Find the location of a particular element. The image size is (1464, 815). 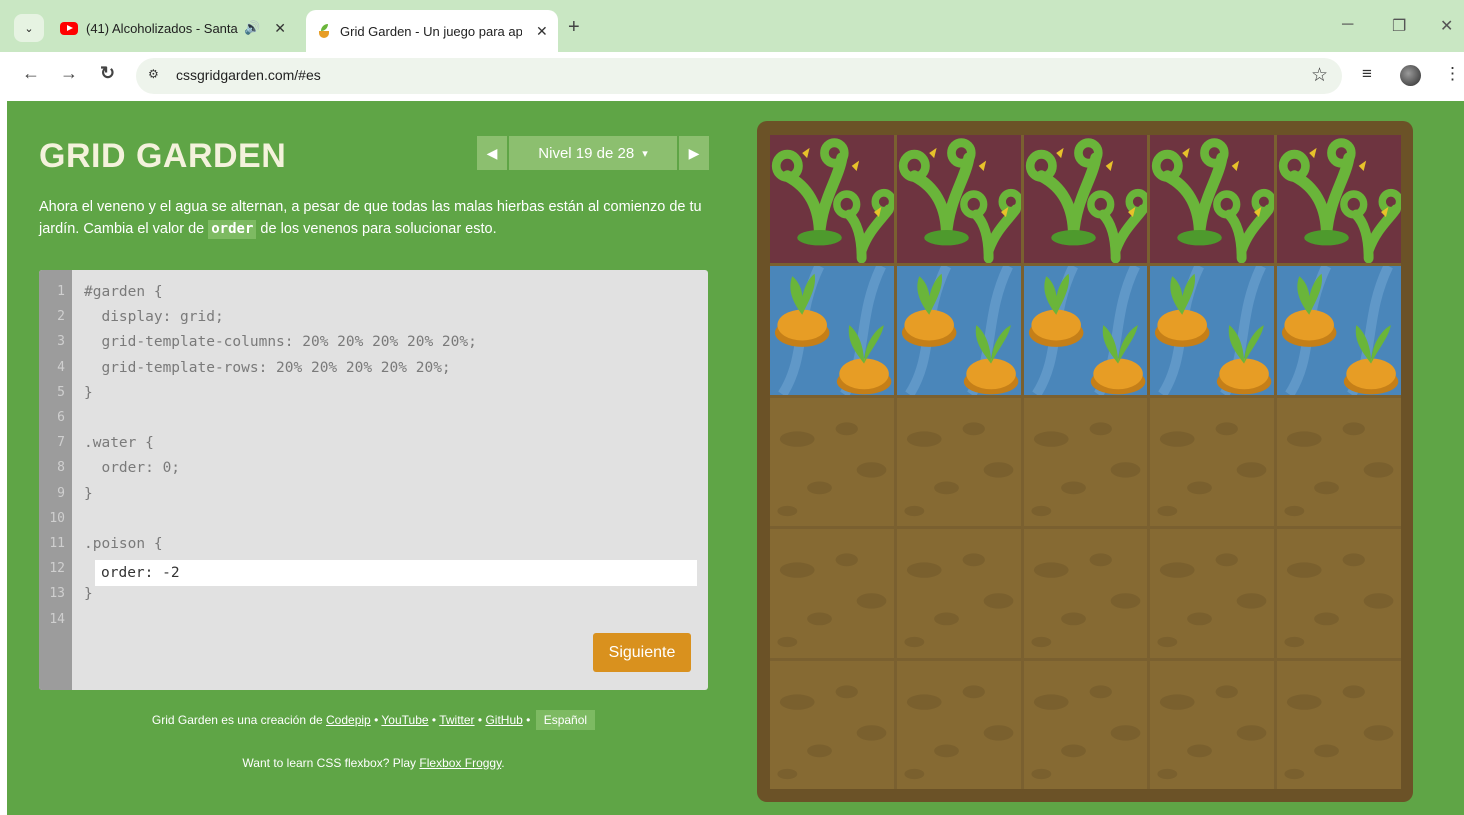

flexbox-froggy-link: Flexbox Froggy is located at coordinates (460, 763).